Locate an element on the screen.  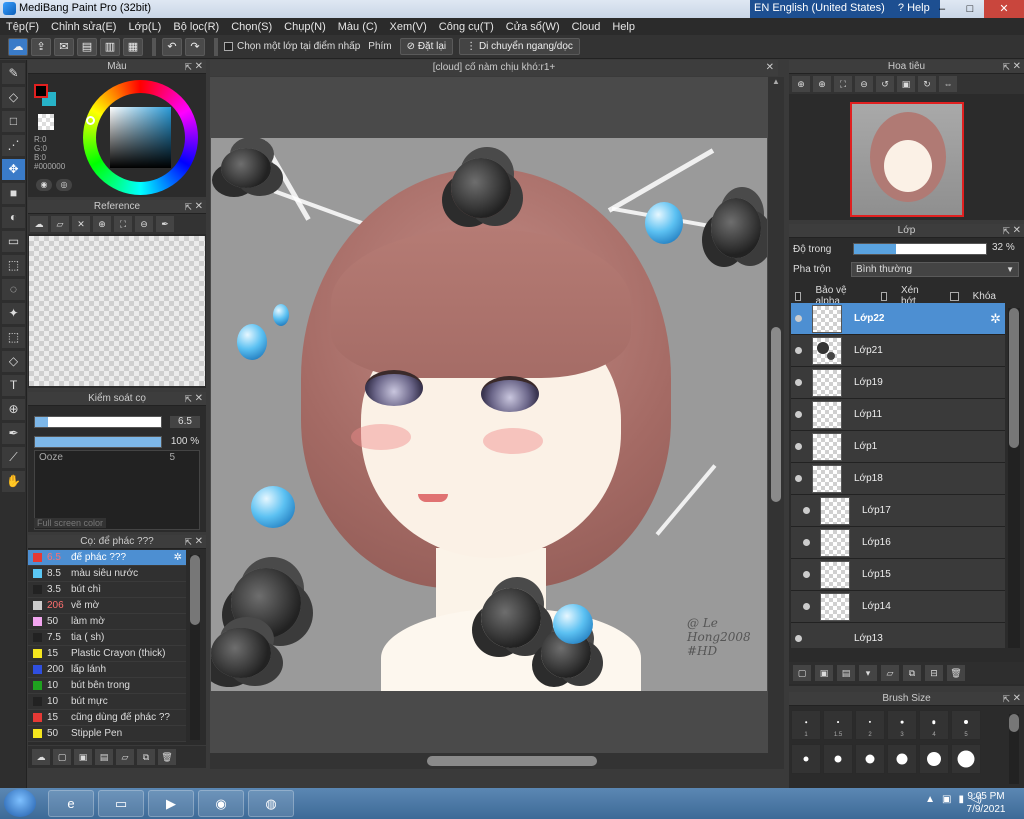
reset-button: ⊘ Đặt lại is located at coordinates (426, 46).